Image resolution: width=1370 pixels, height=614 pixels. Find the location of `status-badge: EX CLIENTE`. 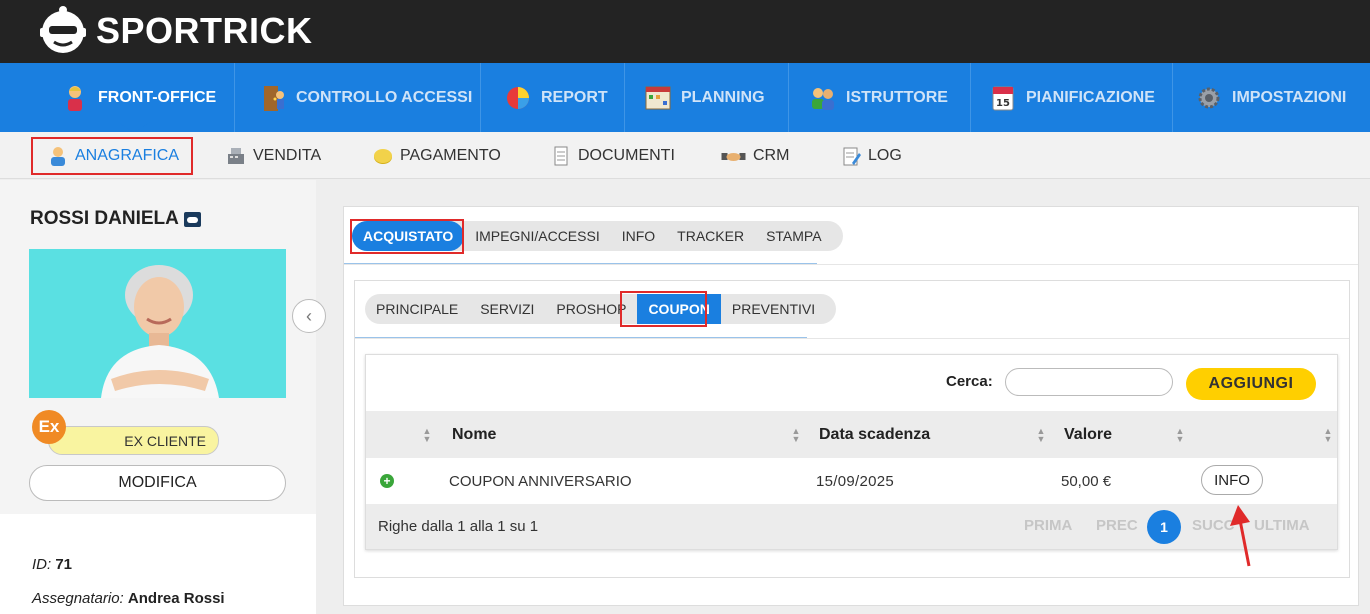

status-badge: EX CLIENTE is located at coordinates (133, 440).